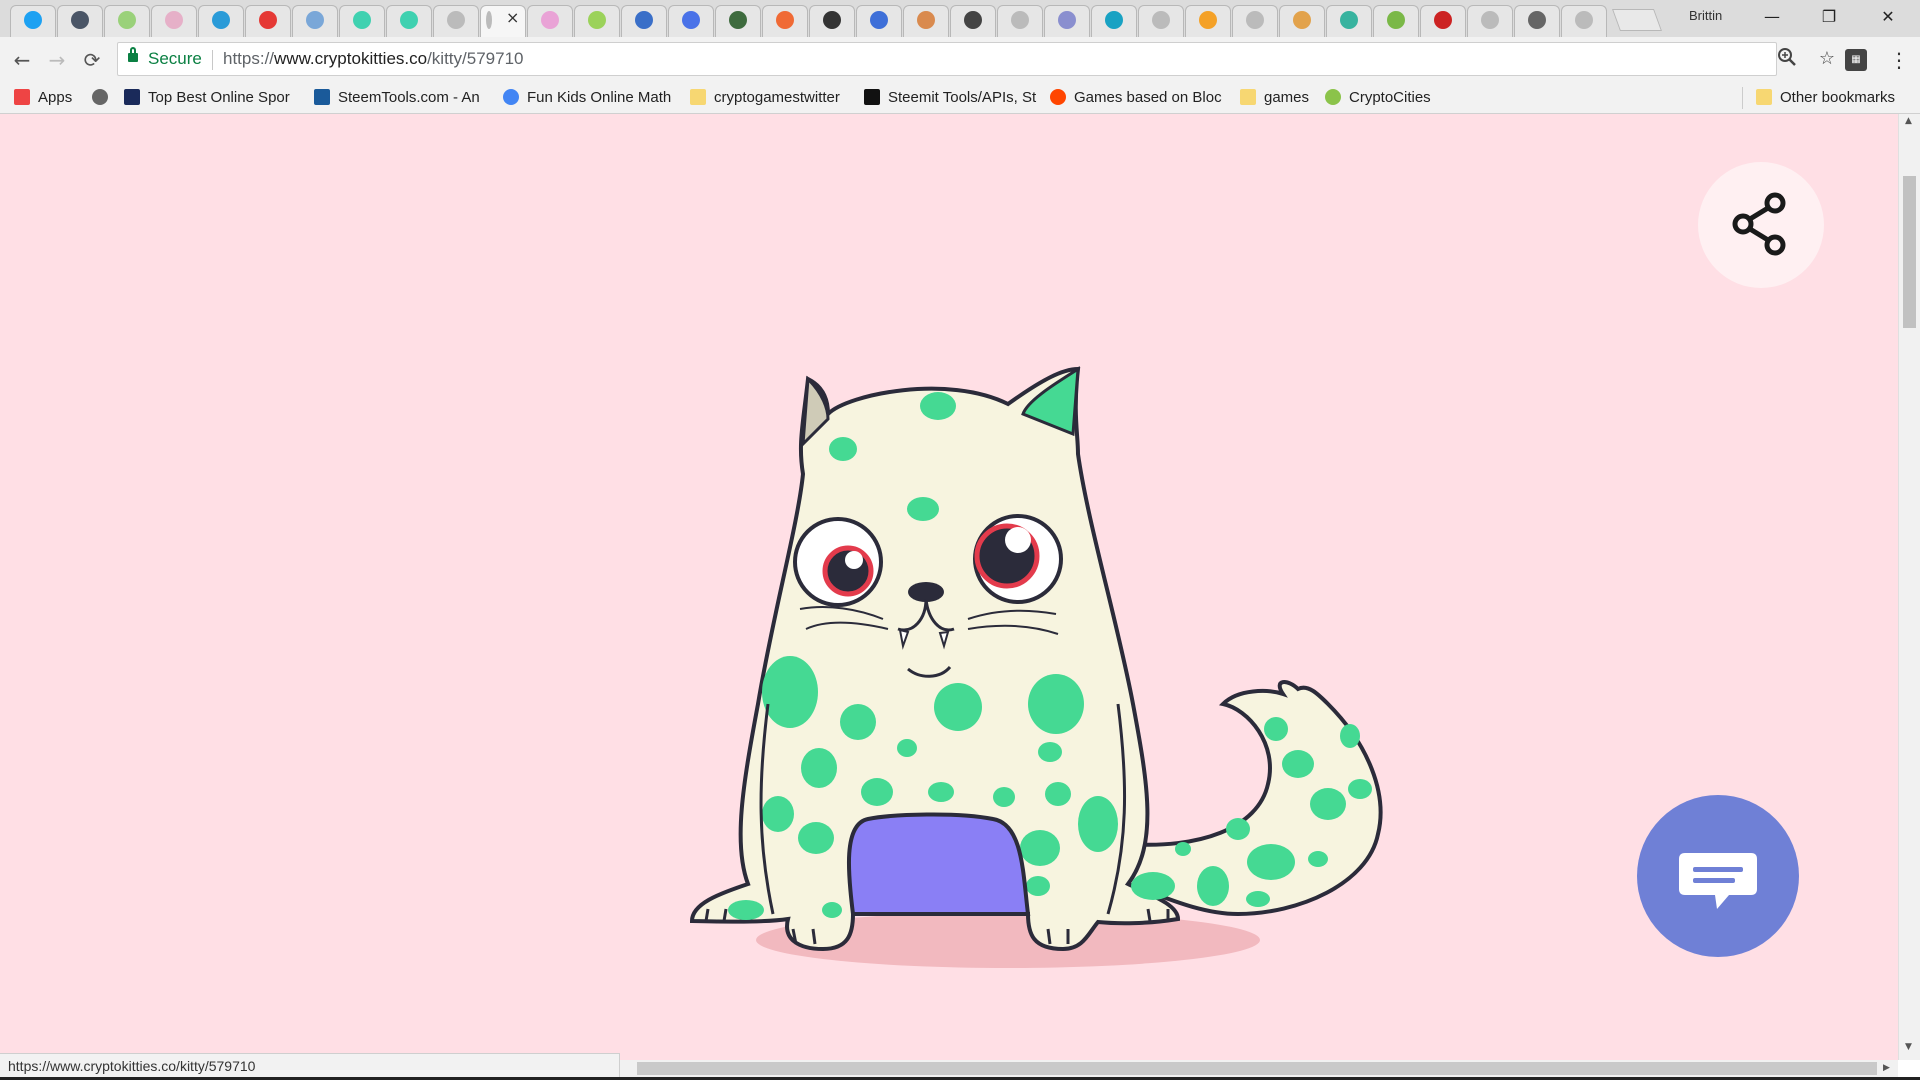 The width and height of the screenshot is (1920, 1080). Describe the element at coordinates (322, 97) in the screenshot. I see `steem-icon` at that location.